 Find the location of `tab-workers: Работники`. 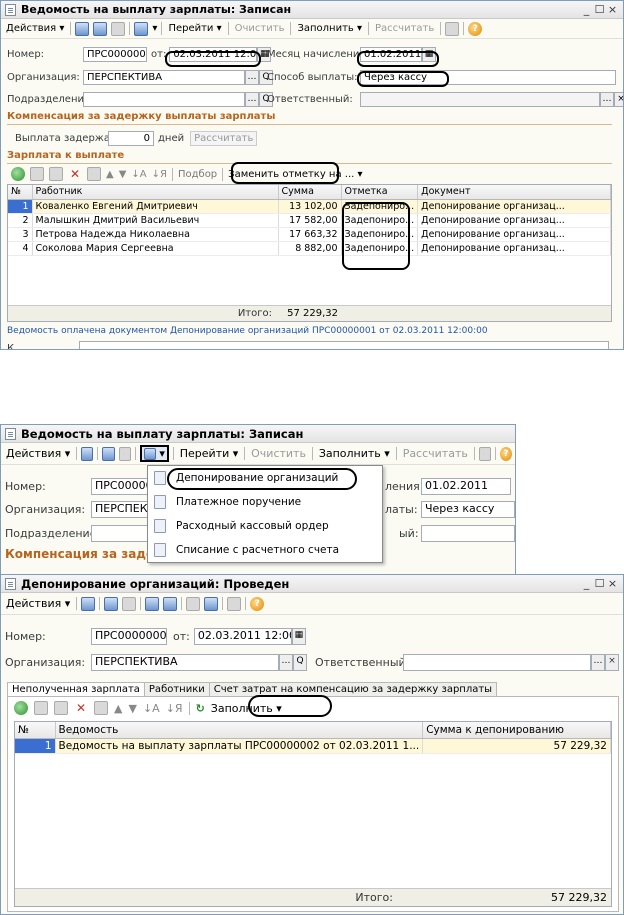

tab-workers: Работники is located at coordinates (176, 689).